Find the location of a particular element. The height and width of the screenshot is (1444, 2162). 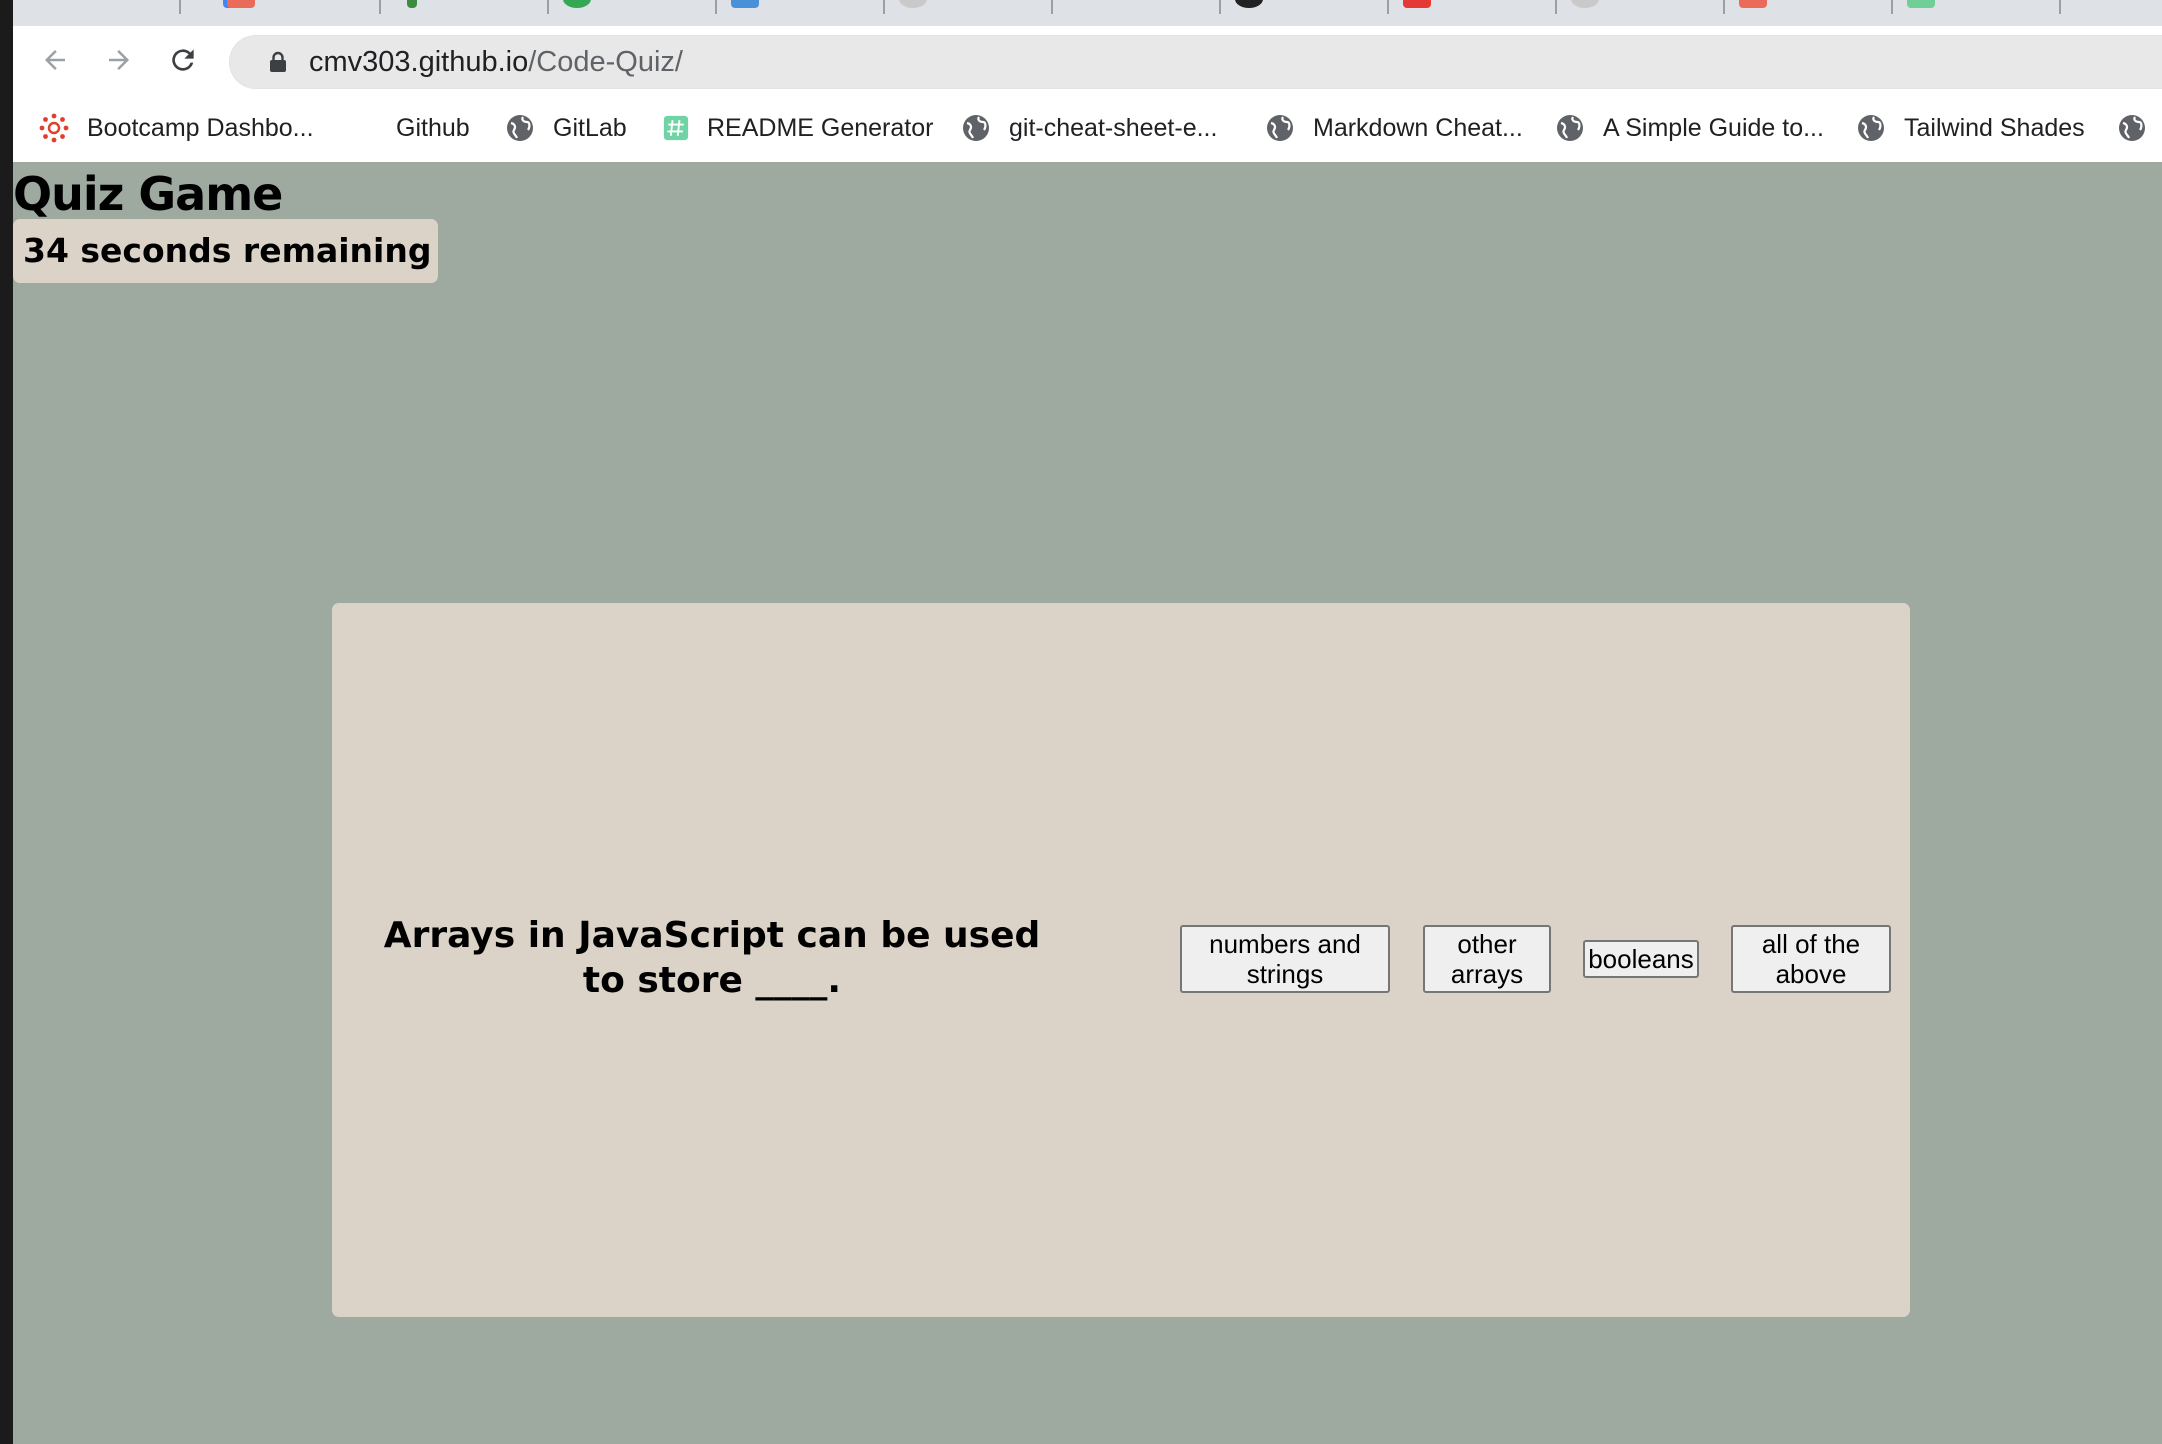

answer-button-numbers-and-strings: numbers and strings is located at coordinates (1285, 959).